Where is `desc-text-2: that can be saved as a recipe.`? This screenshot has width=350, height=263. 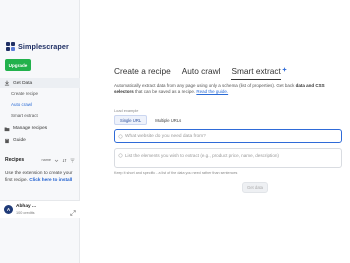
desc-text-2: that can be saved as a recipe. is located at coordinates (165, 91).